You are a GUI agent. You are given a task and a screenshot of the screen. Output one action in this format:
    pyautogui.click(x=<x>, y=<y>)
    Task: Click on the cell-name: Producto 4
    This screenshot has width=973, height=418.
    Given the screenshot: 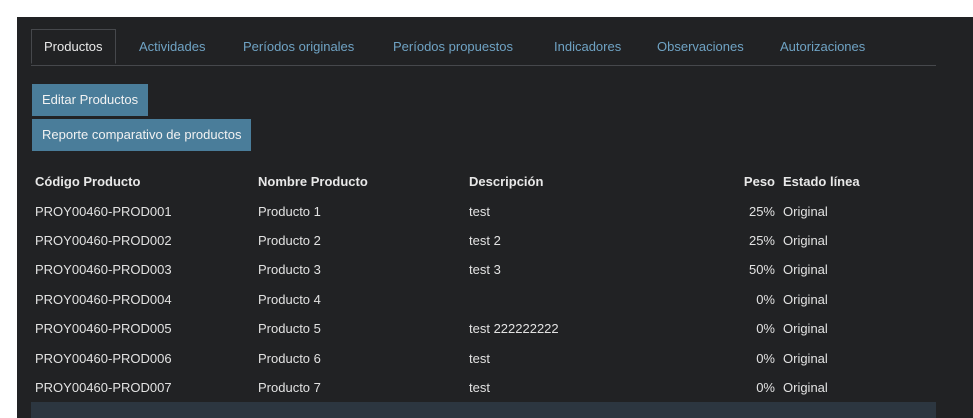 What is the action you would take?
    pyautogui.click(x=289, y=299)
    